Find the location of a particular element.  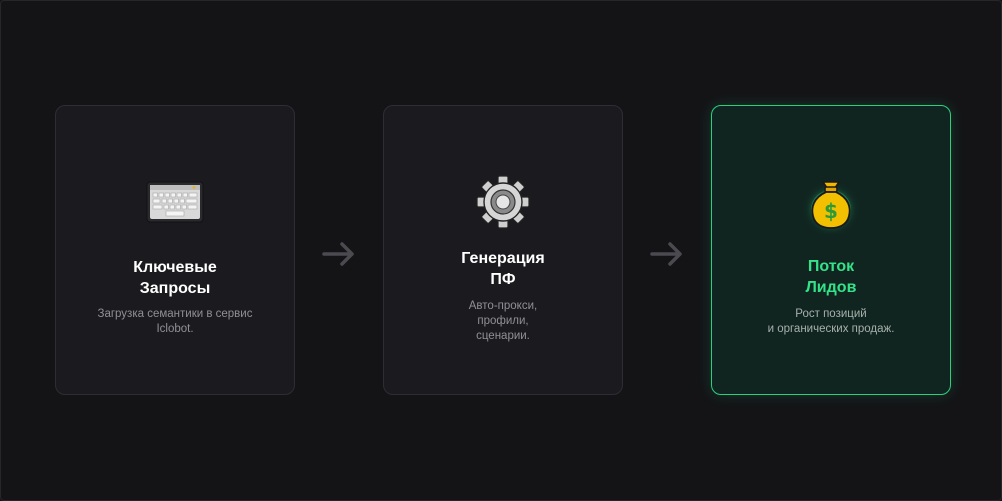

card-description: Загрузка семантики в сервис Iclobot. is located at coordinates (175, 321).